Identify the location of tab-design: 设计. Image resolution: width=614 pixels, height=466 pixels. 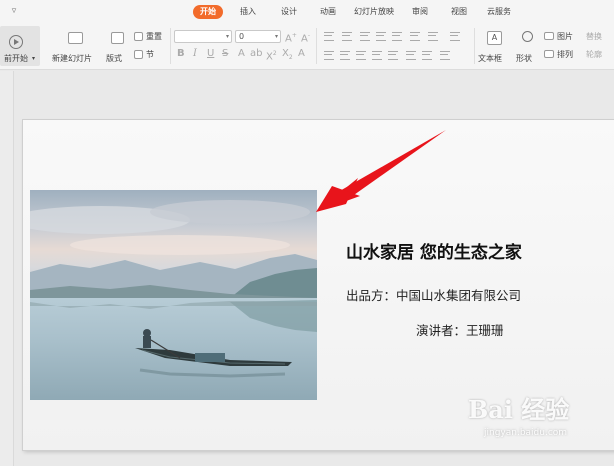
(289, 12).